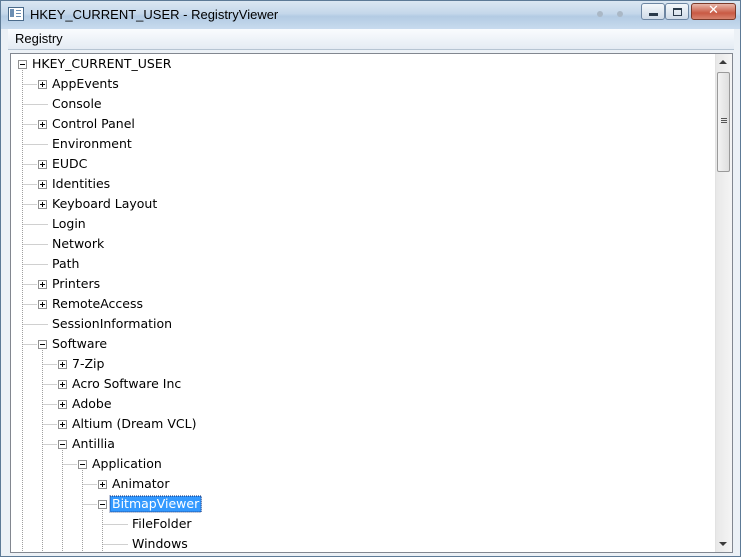 The width and height of the screenshot is (741, 557). What do you see at coordinates (76, 283) in the screenshot?
I see `tree-node-printers: Printers` at bounding box center [76, 283].